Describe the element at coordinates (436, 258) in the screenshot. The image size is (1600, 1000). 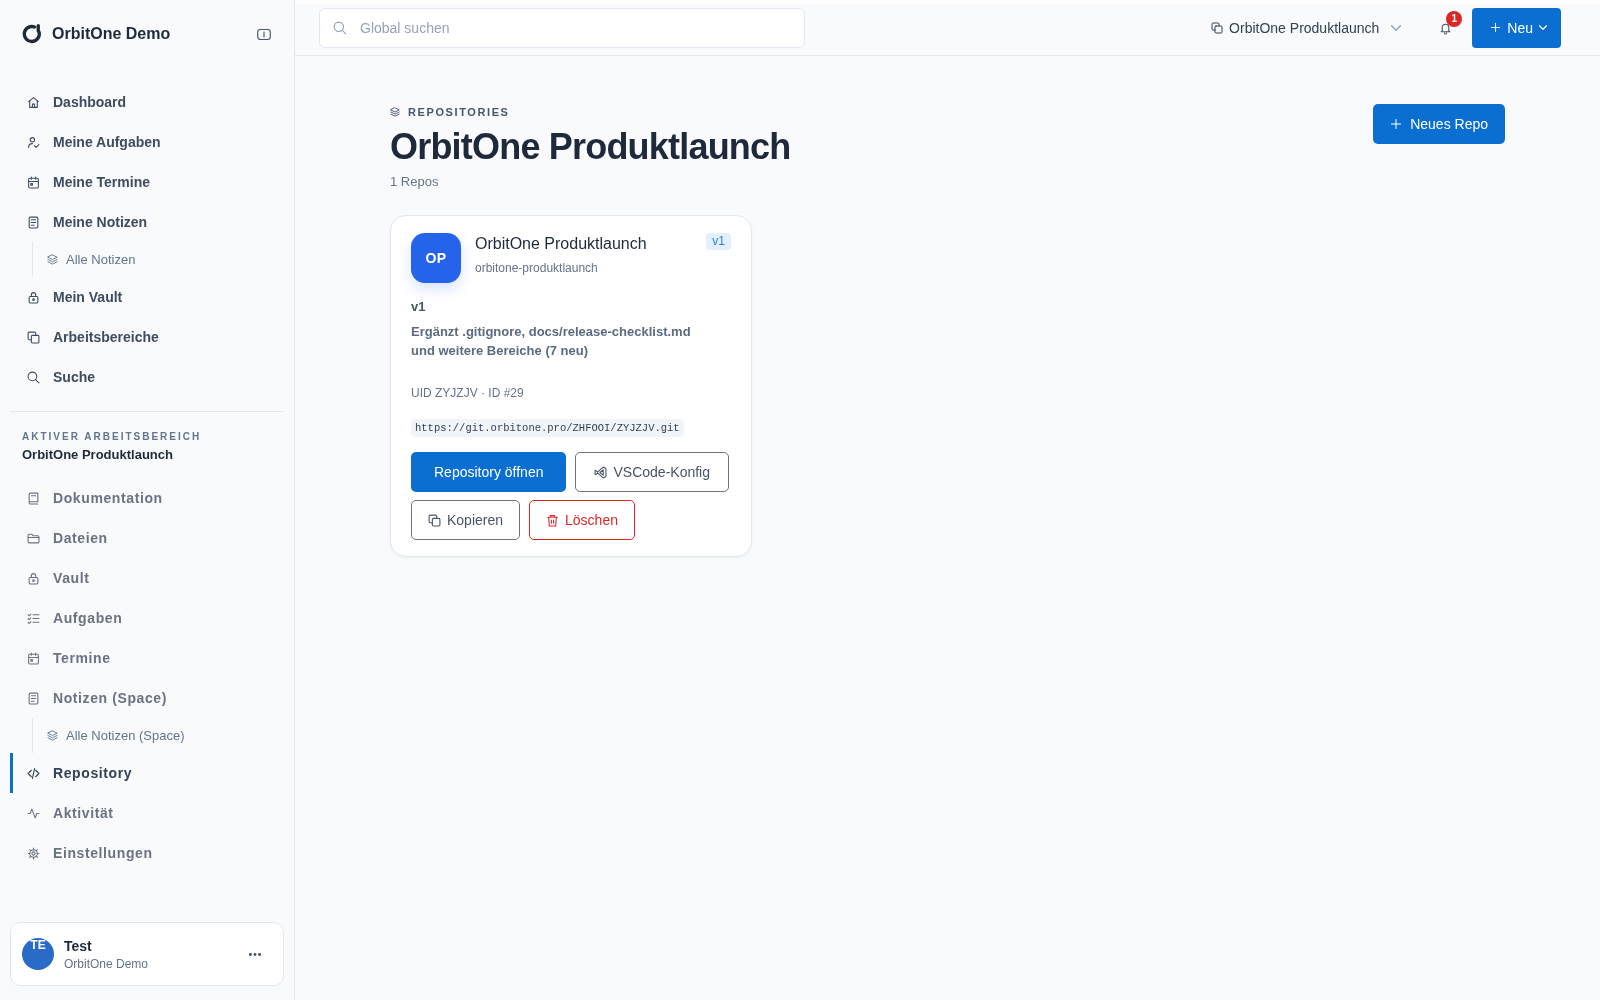
I see `repo-avatar: OP` at that location.